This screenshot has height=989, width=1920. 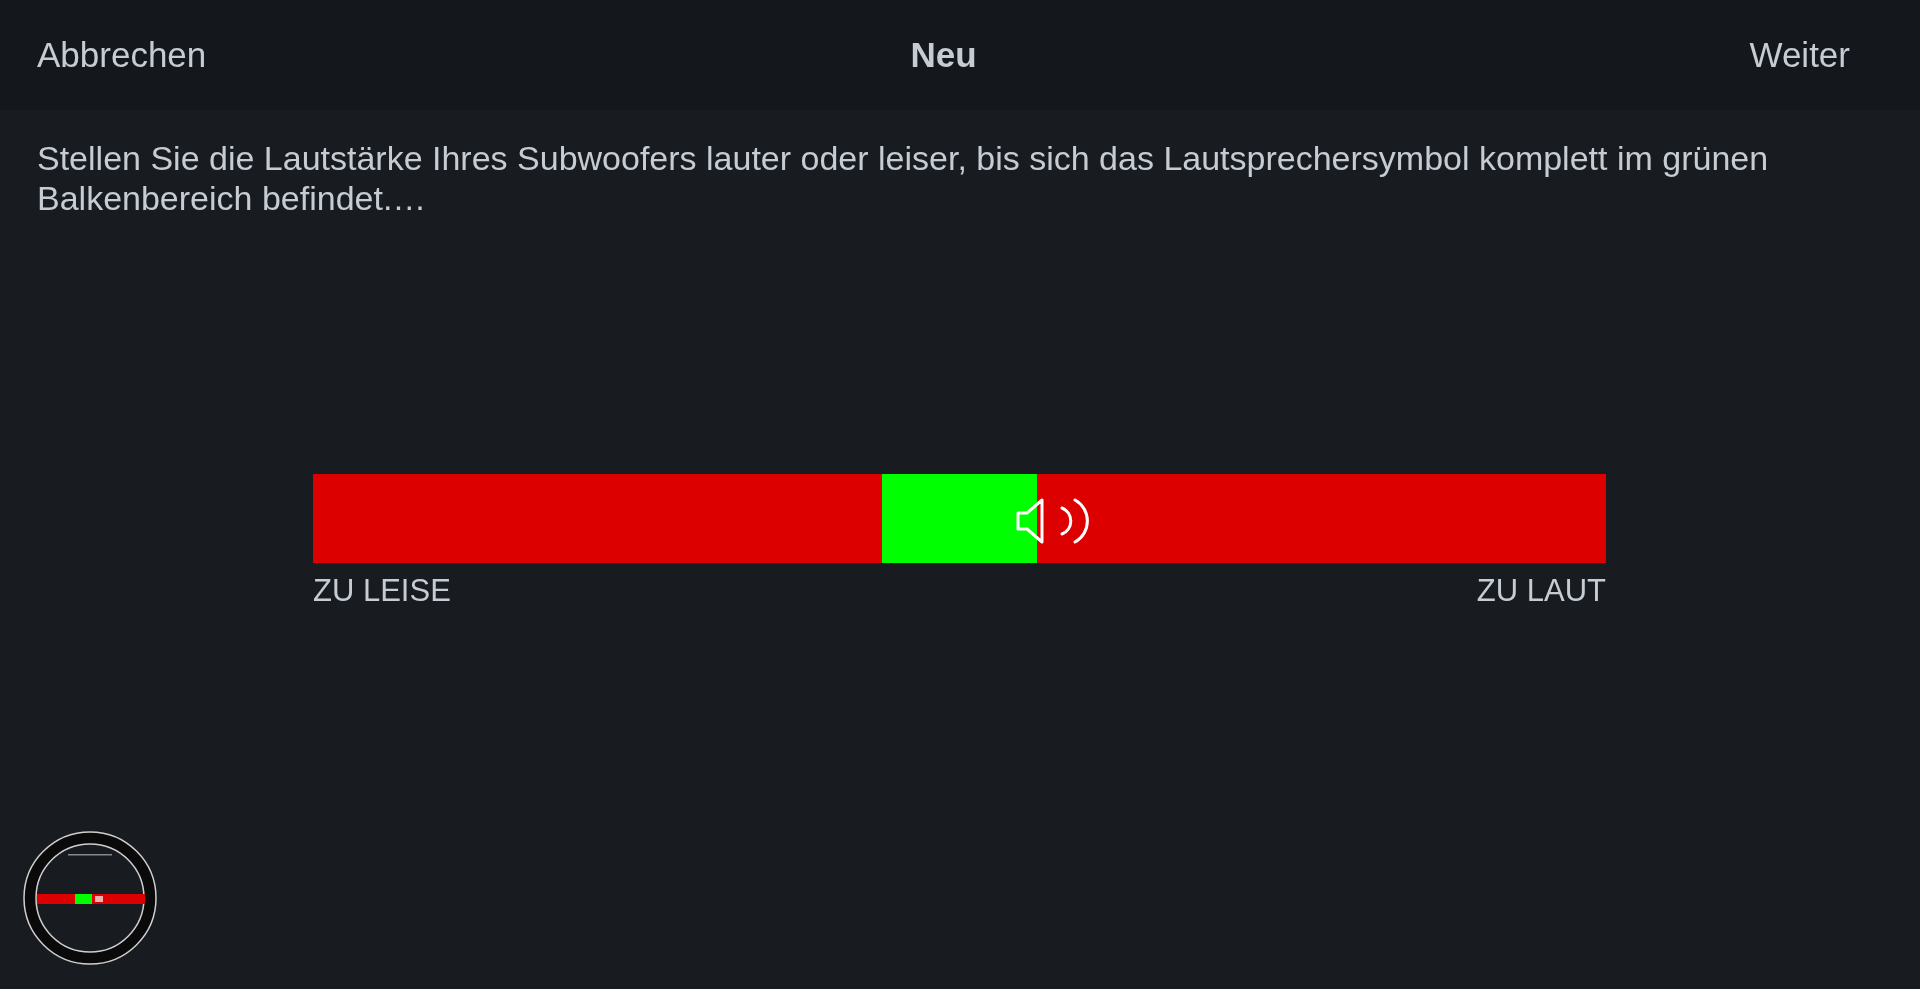 What do you see at coordinates (943, 55) in the screenshot?
I see `screen-title: Neu` at bounding box center [943, 55].